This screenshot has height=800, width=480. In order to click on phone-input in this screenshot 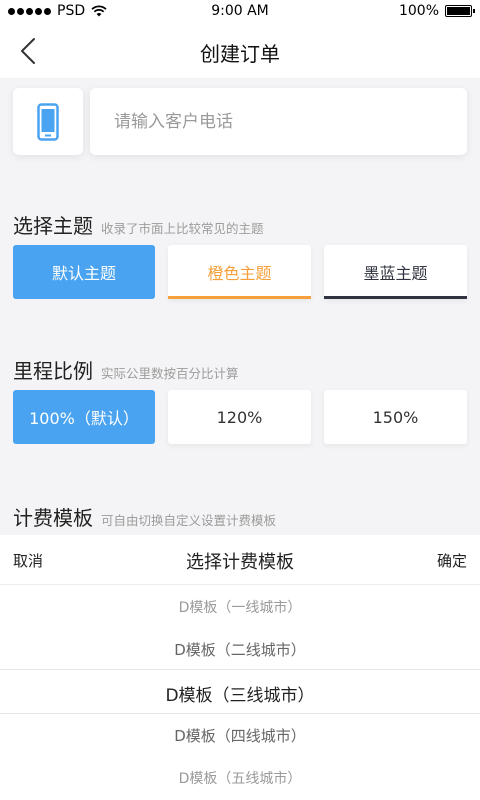, I will do `click(278, 121)`.